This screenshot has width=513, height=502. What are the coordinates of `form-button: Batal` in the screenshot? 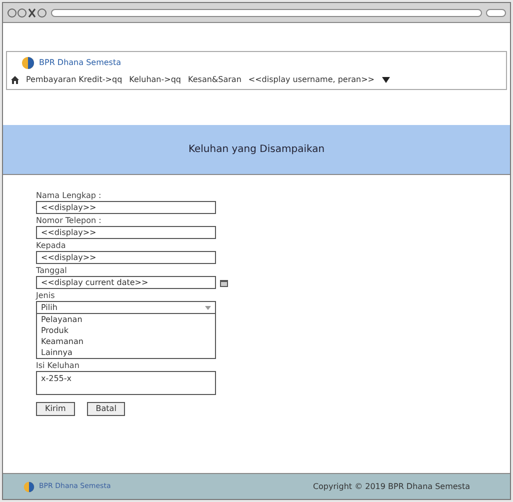 It's located at (106, 409).